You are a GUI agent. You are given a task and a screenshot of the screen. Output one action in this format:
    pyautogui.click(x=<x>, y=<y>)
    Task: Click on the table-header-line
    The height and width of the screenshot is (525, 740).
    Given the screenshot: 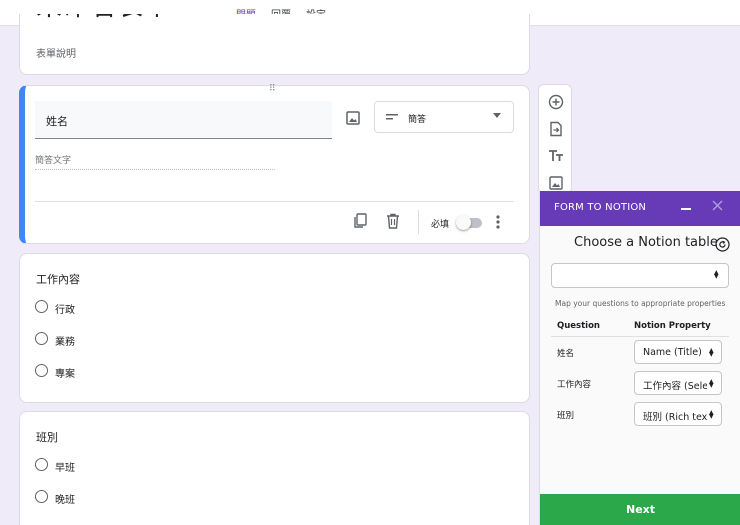 What is the action you would take?
    pyautogui.click(x=640, y=336)
    